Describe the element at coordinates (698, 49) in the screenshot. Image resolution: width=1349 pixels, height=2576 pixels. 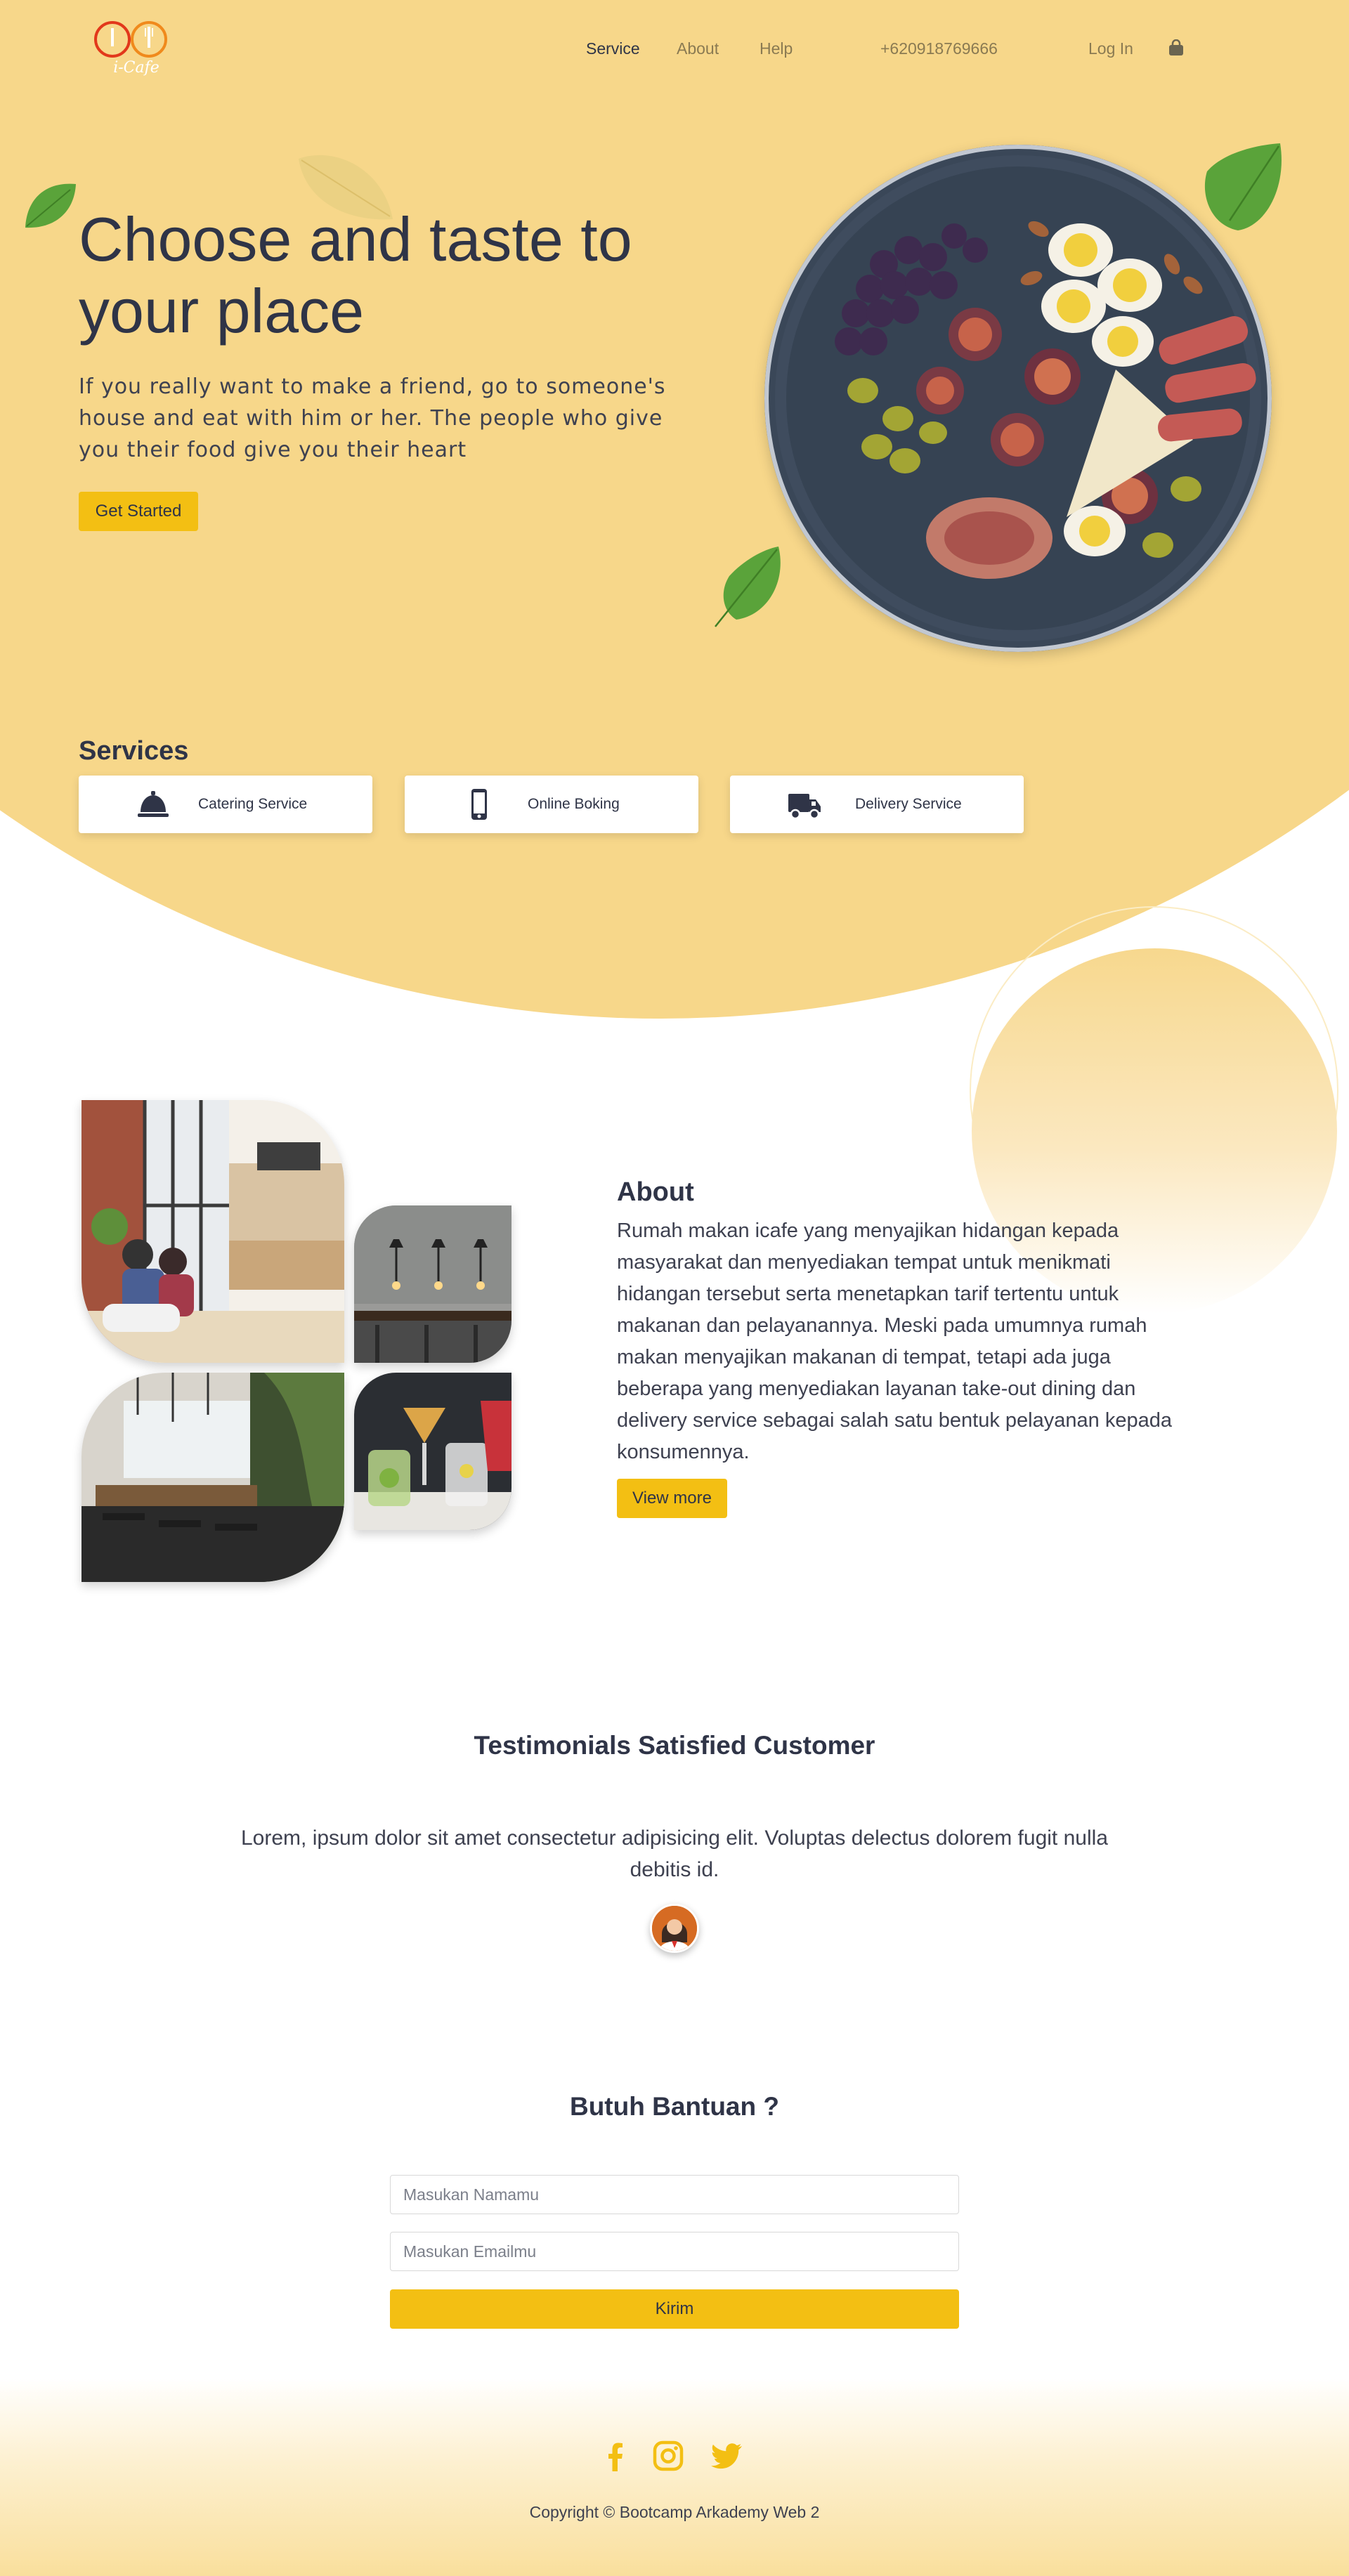
I see `nav-about: About` at that location.